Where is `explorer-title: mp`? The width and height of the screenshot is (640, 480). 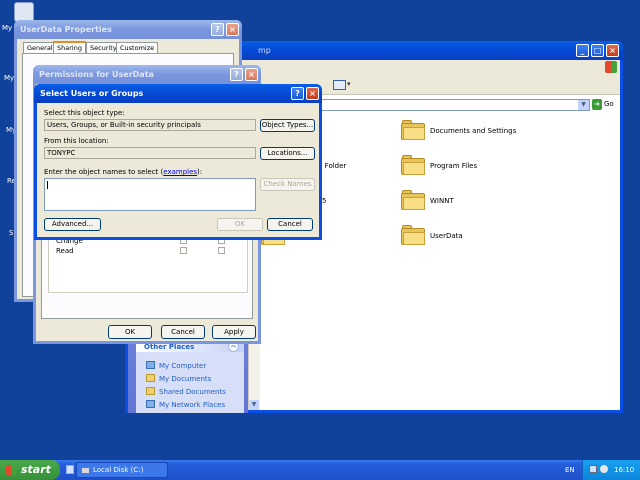
explorer-title: mp is located at coordinates (264, 50).